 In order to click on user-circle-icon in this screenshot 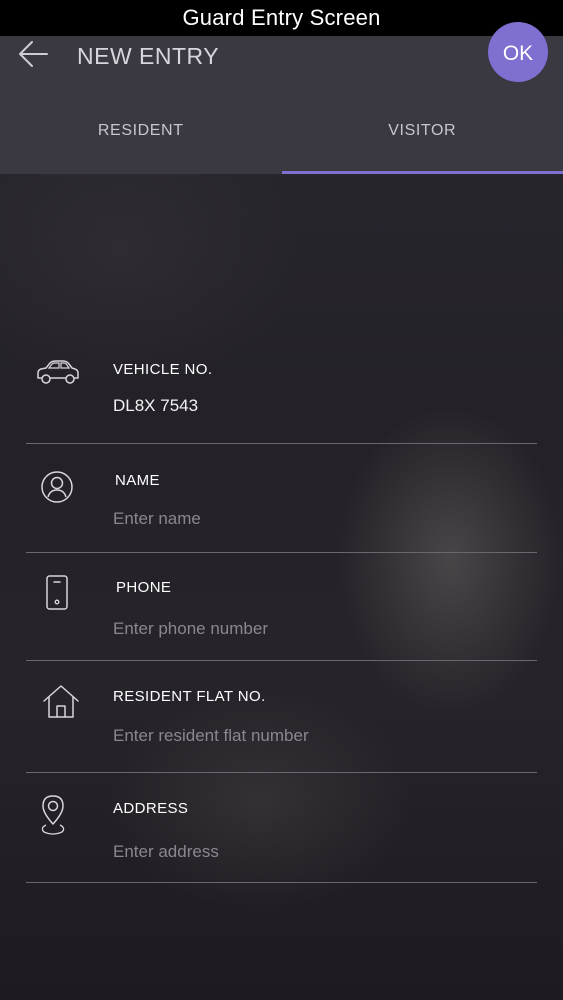, I will do `click(57, 487)`.